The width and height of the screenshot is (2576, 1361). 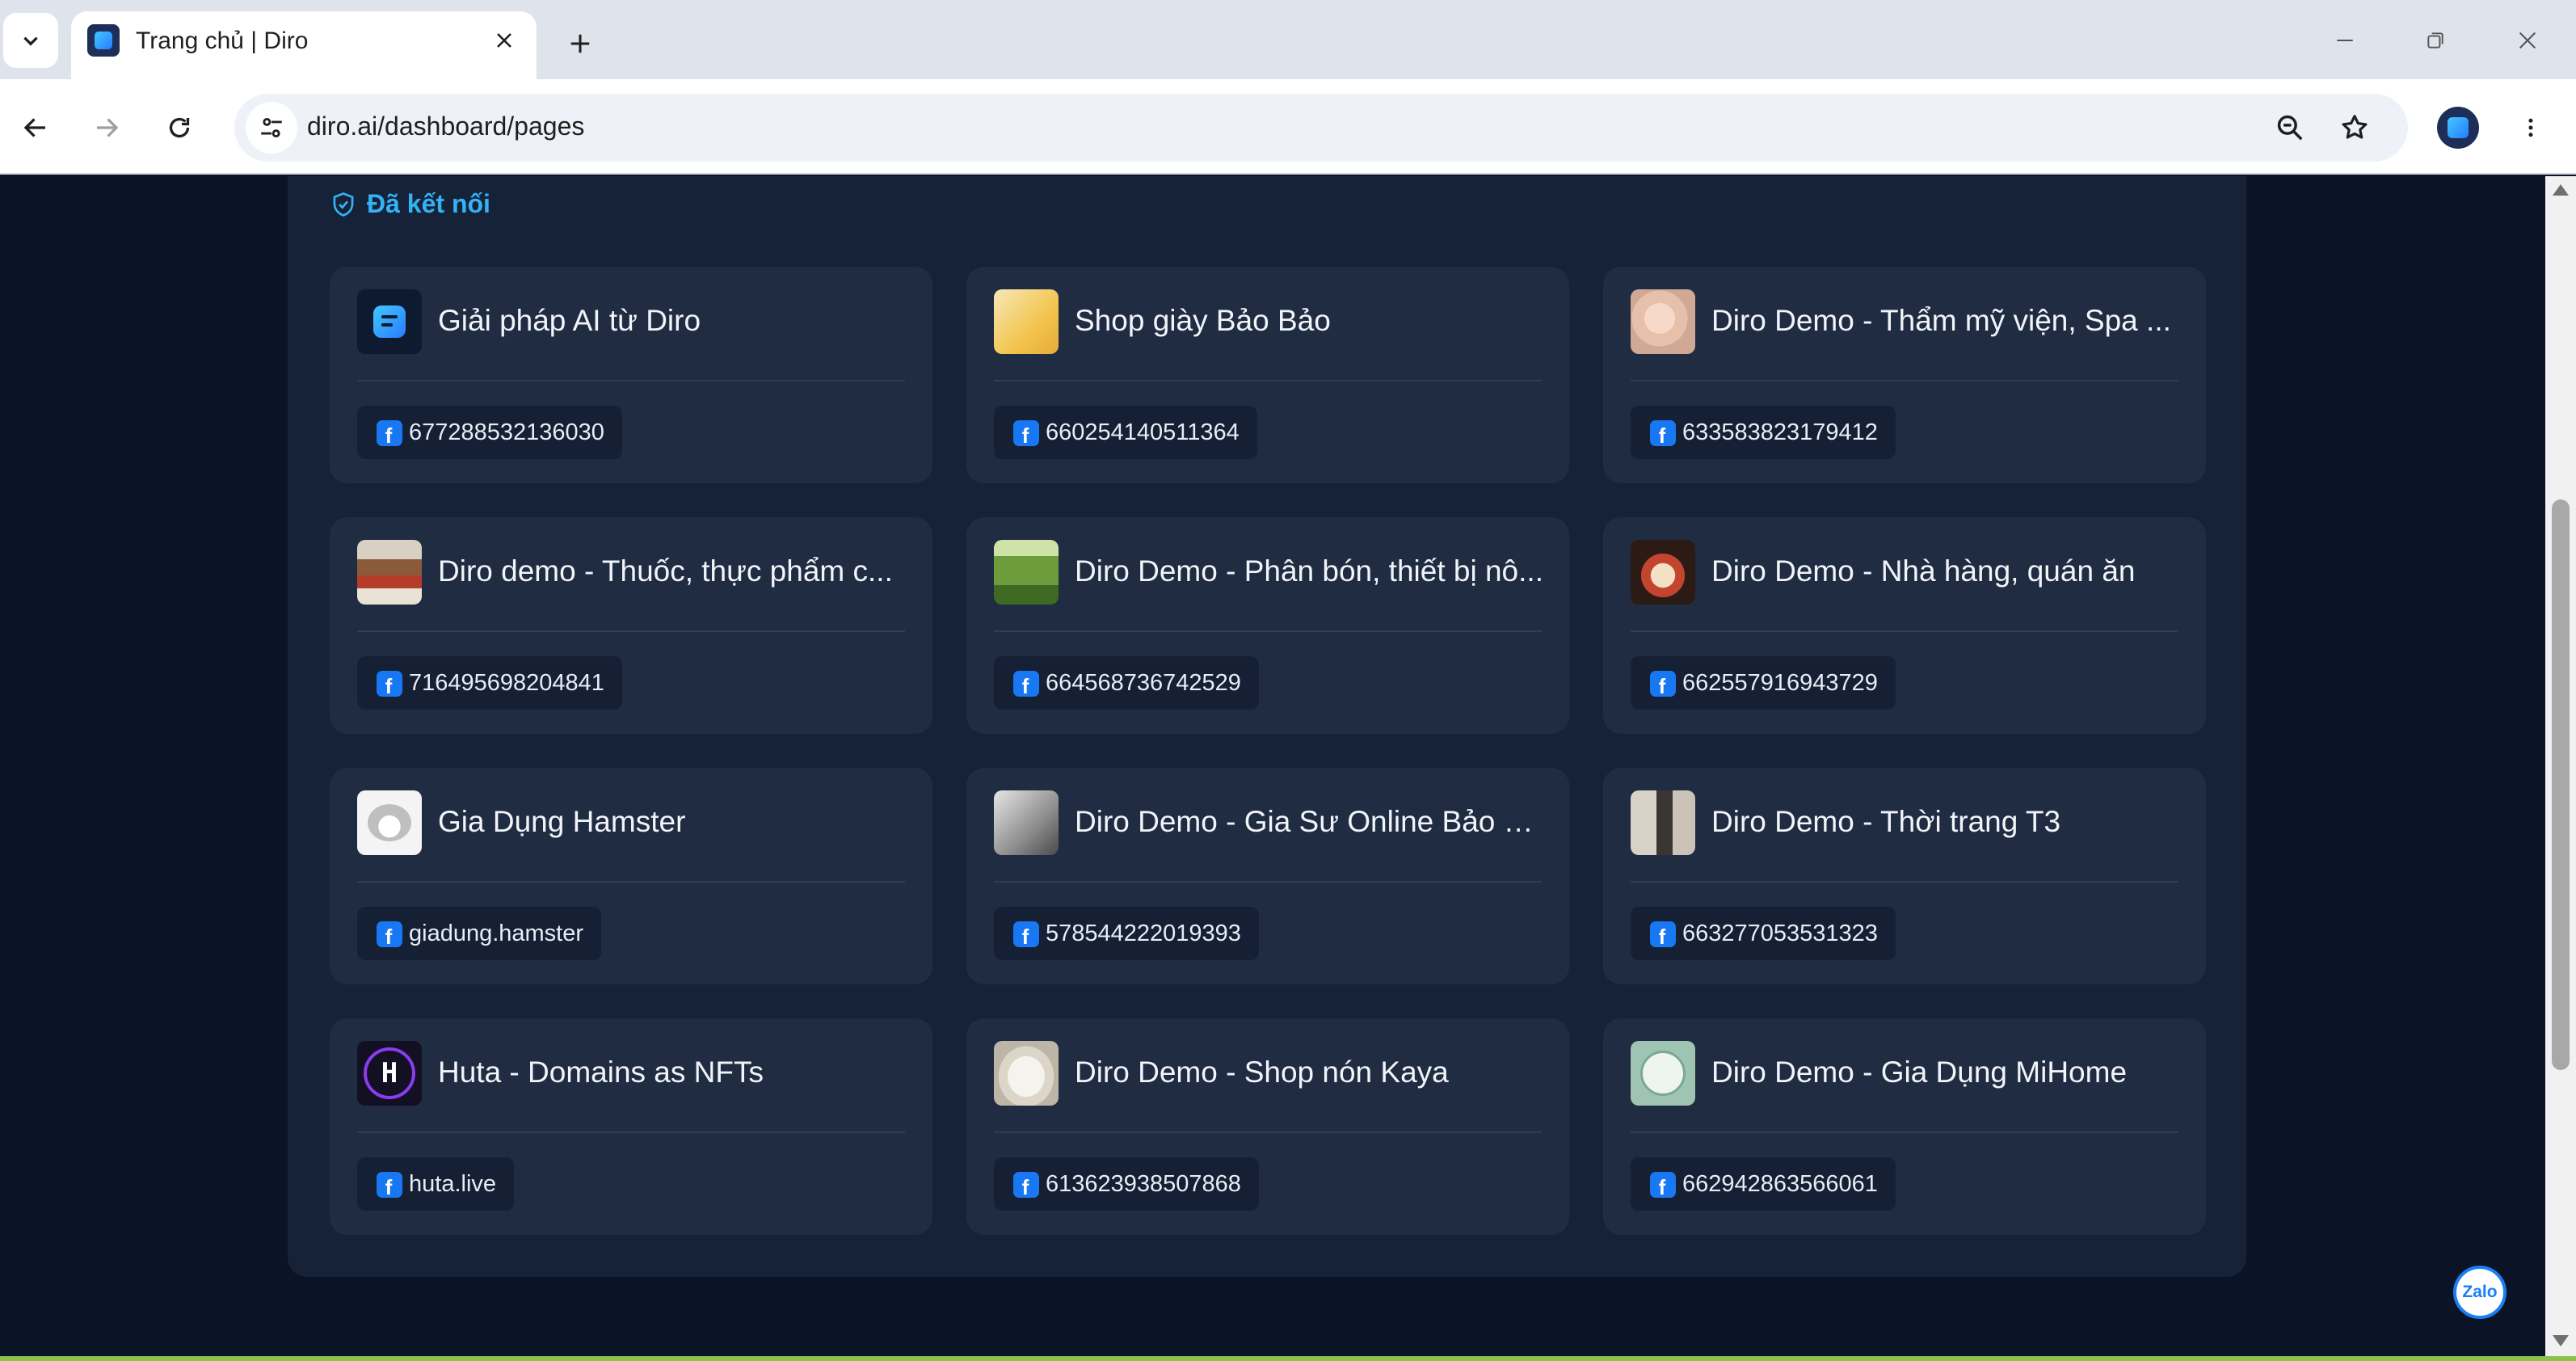 I want to click on page-id: giadung.hamster, so click(x=496, y=933).